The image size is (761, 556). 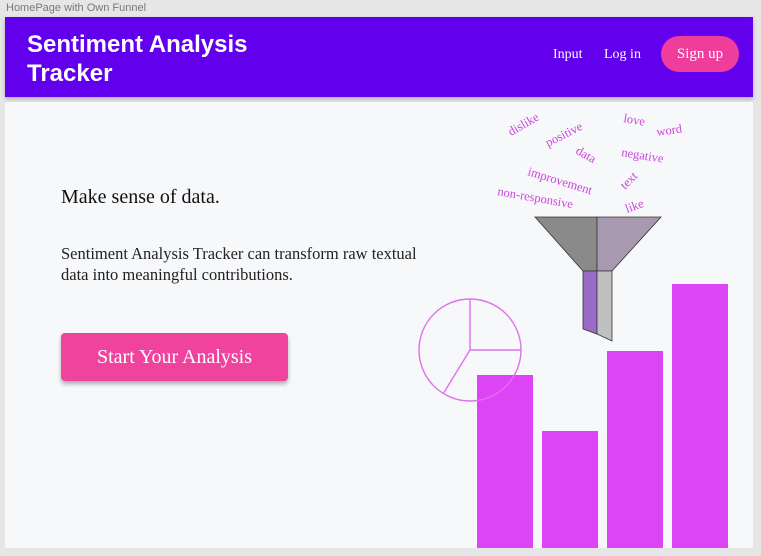 What do you see at coordinates (700, 54) in the screenshot?
I see `signup-button: Sign up` at bounding box center [700, 54].